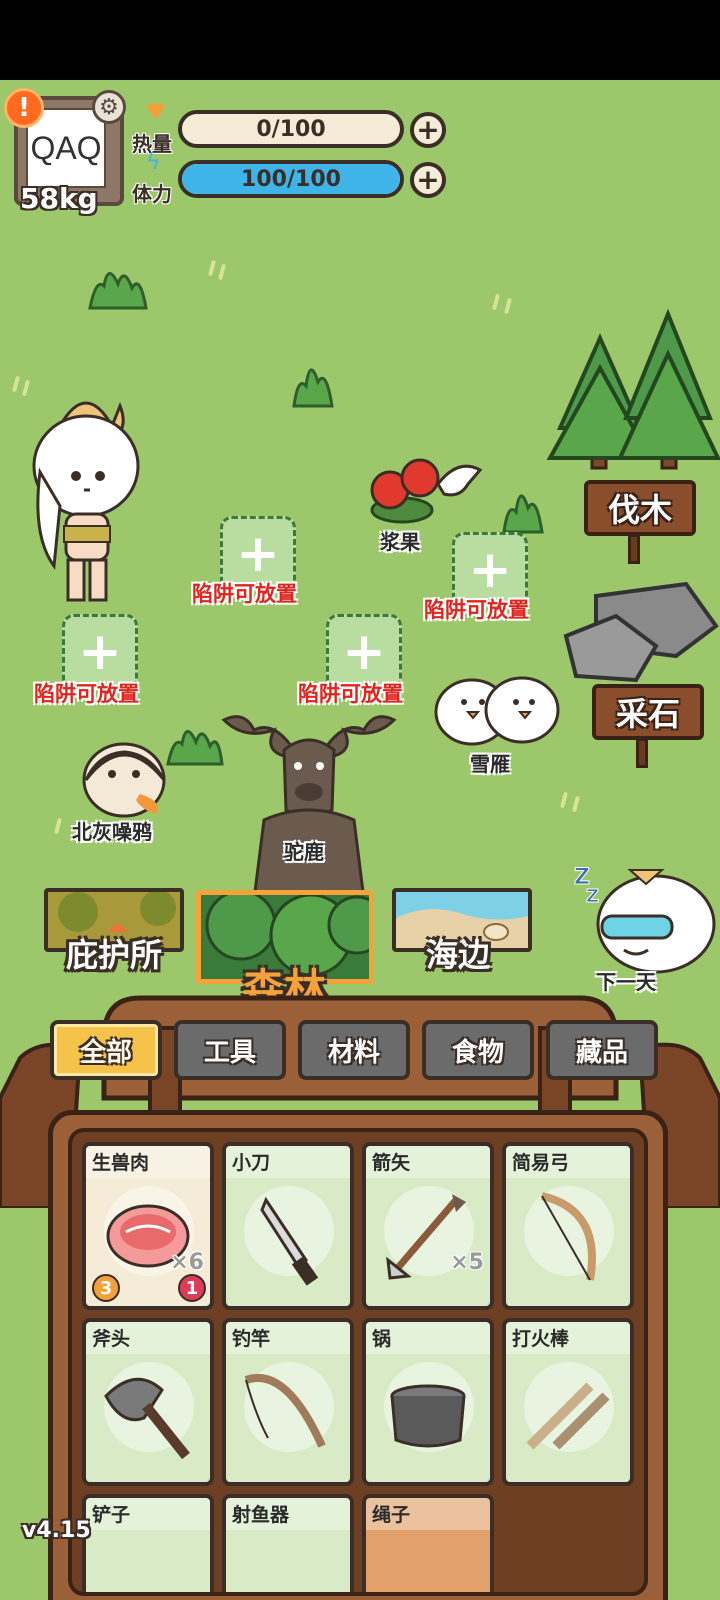 This screenshot has width=720, height=1600. Describe the element at coordinates (288, 1543) in the screenshot. I see `item-fish-spear: 射鱼器` at that location.